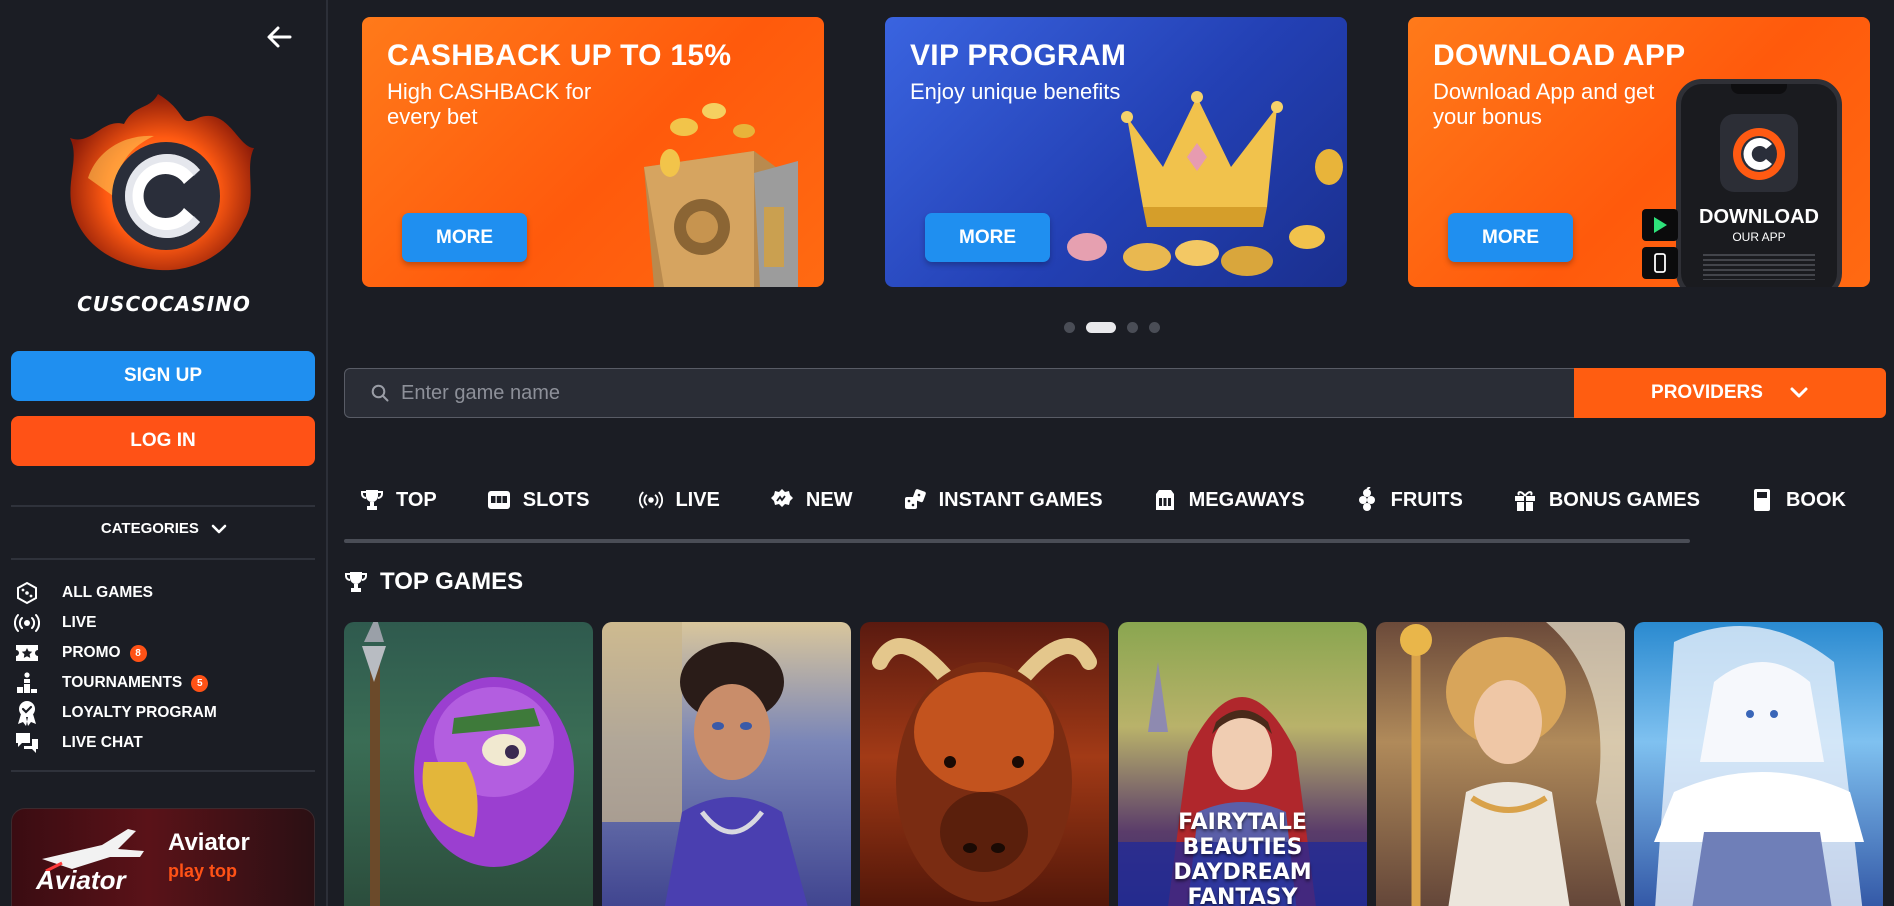 The width and height of the screenshot is (1894, 906). I want to click on banner-title: VIP PROGRAM, so click(1018, 55).